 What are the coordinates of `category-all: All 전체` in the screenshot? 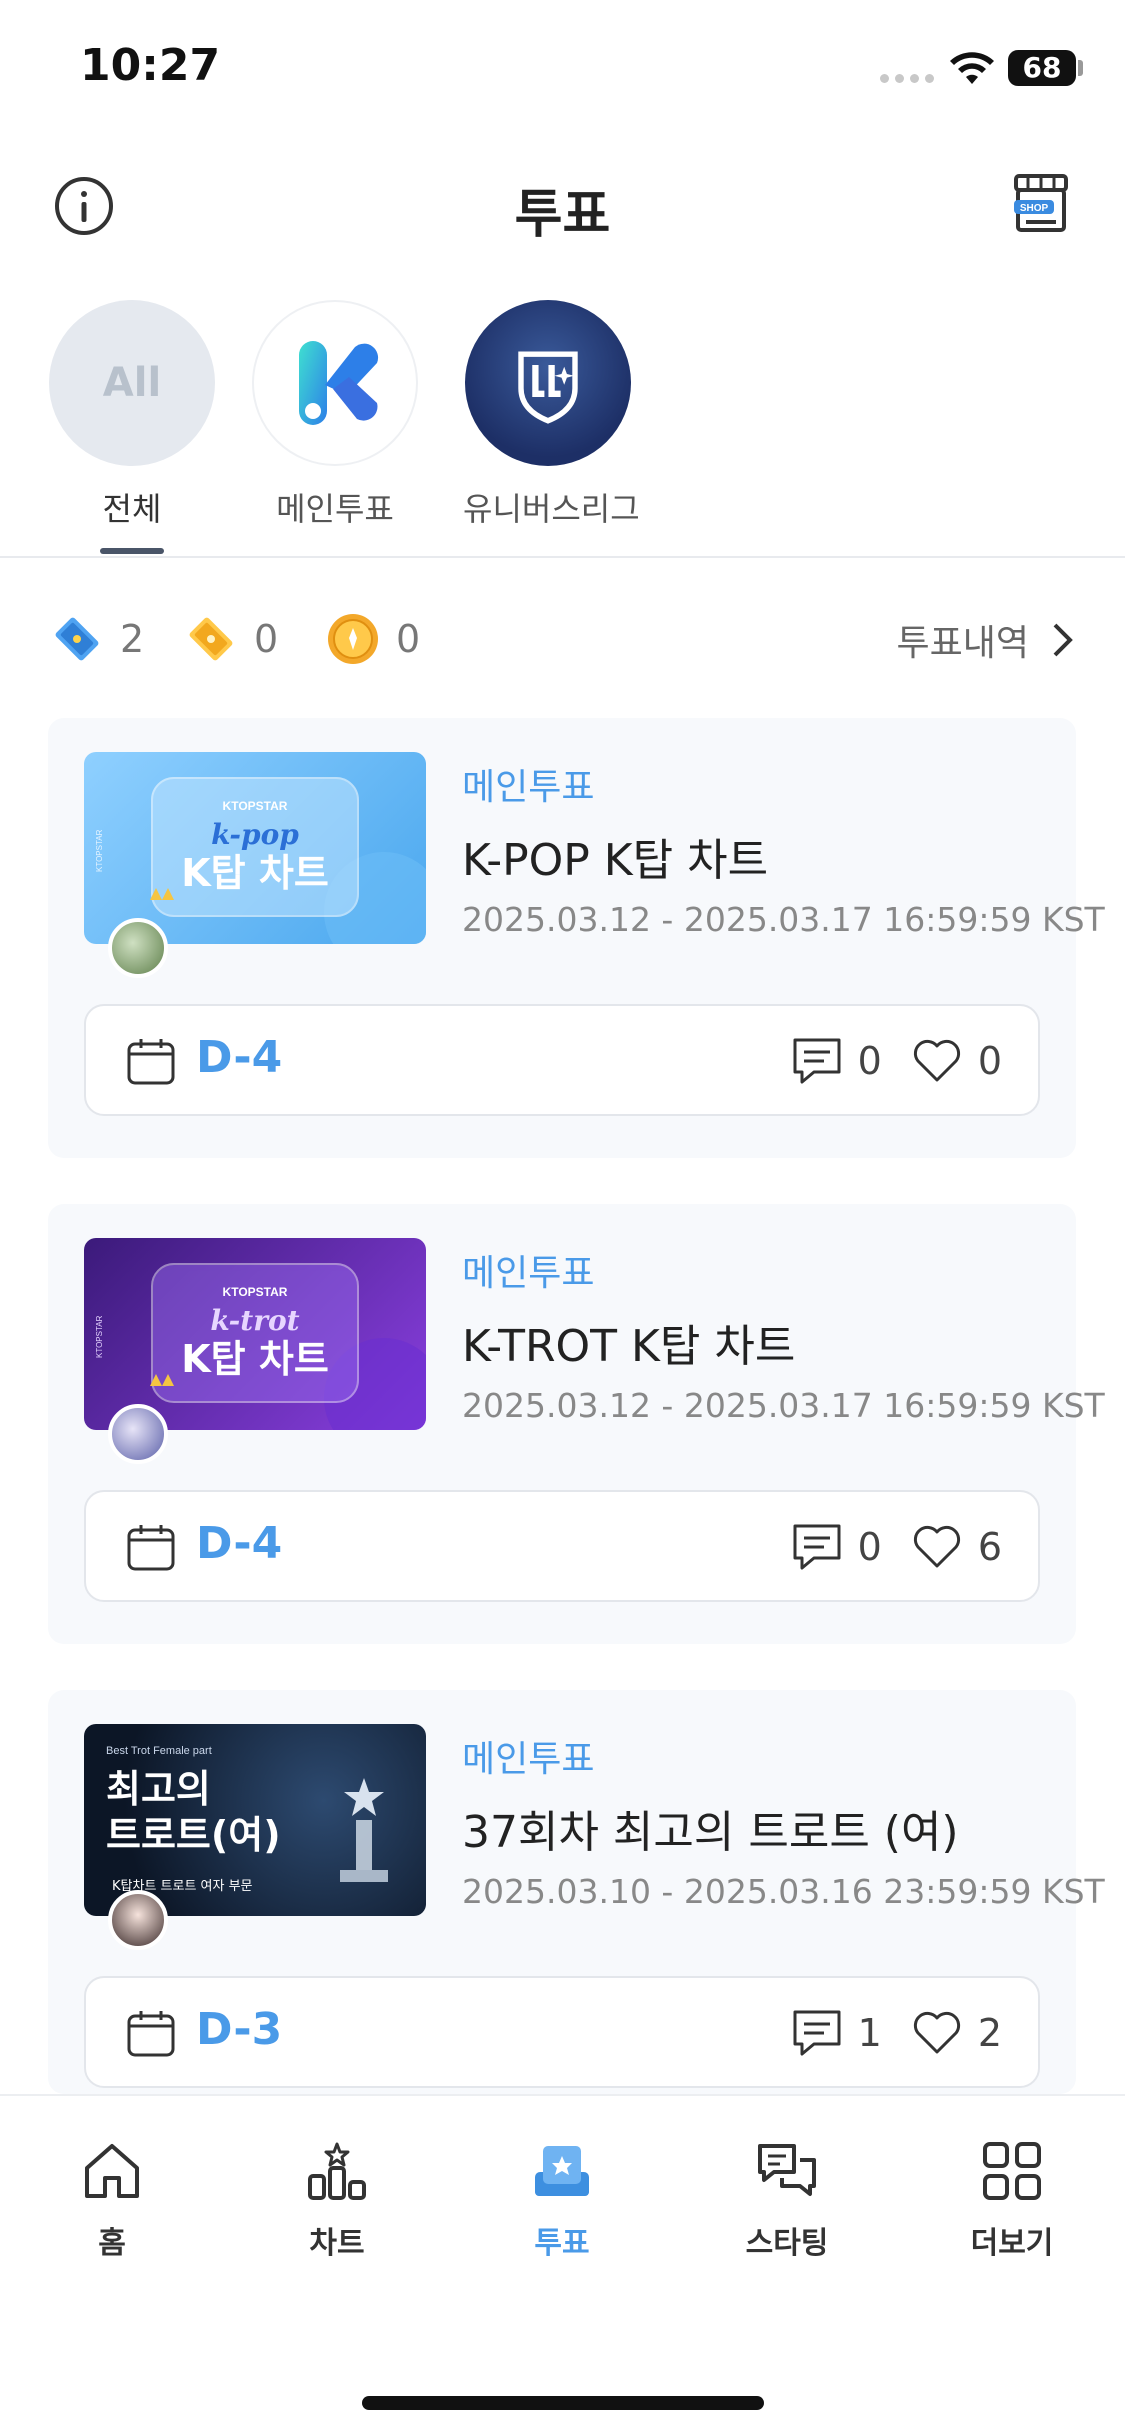 It's located at (132, 427).